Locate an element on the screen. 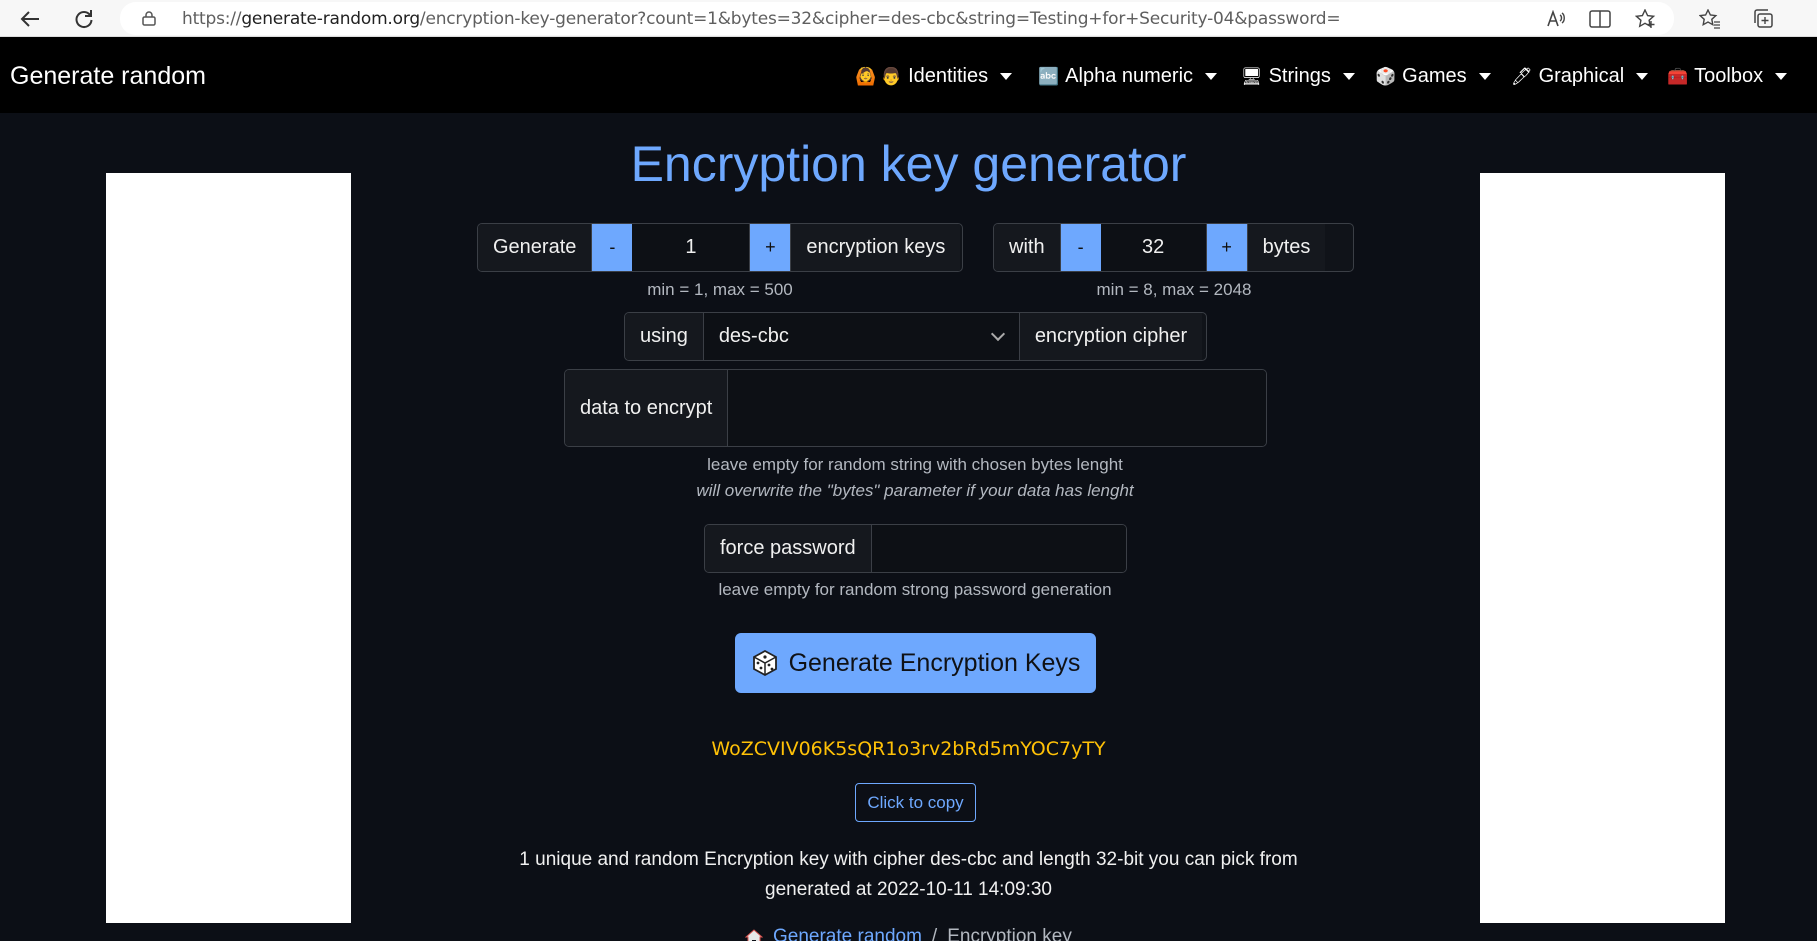 The width and height of the screenshot is (1817, 941). left-ad-panel is located at coordinates (228, 548).